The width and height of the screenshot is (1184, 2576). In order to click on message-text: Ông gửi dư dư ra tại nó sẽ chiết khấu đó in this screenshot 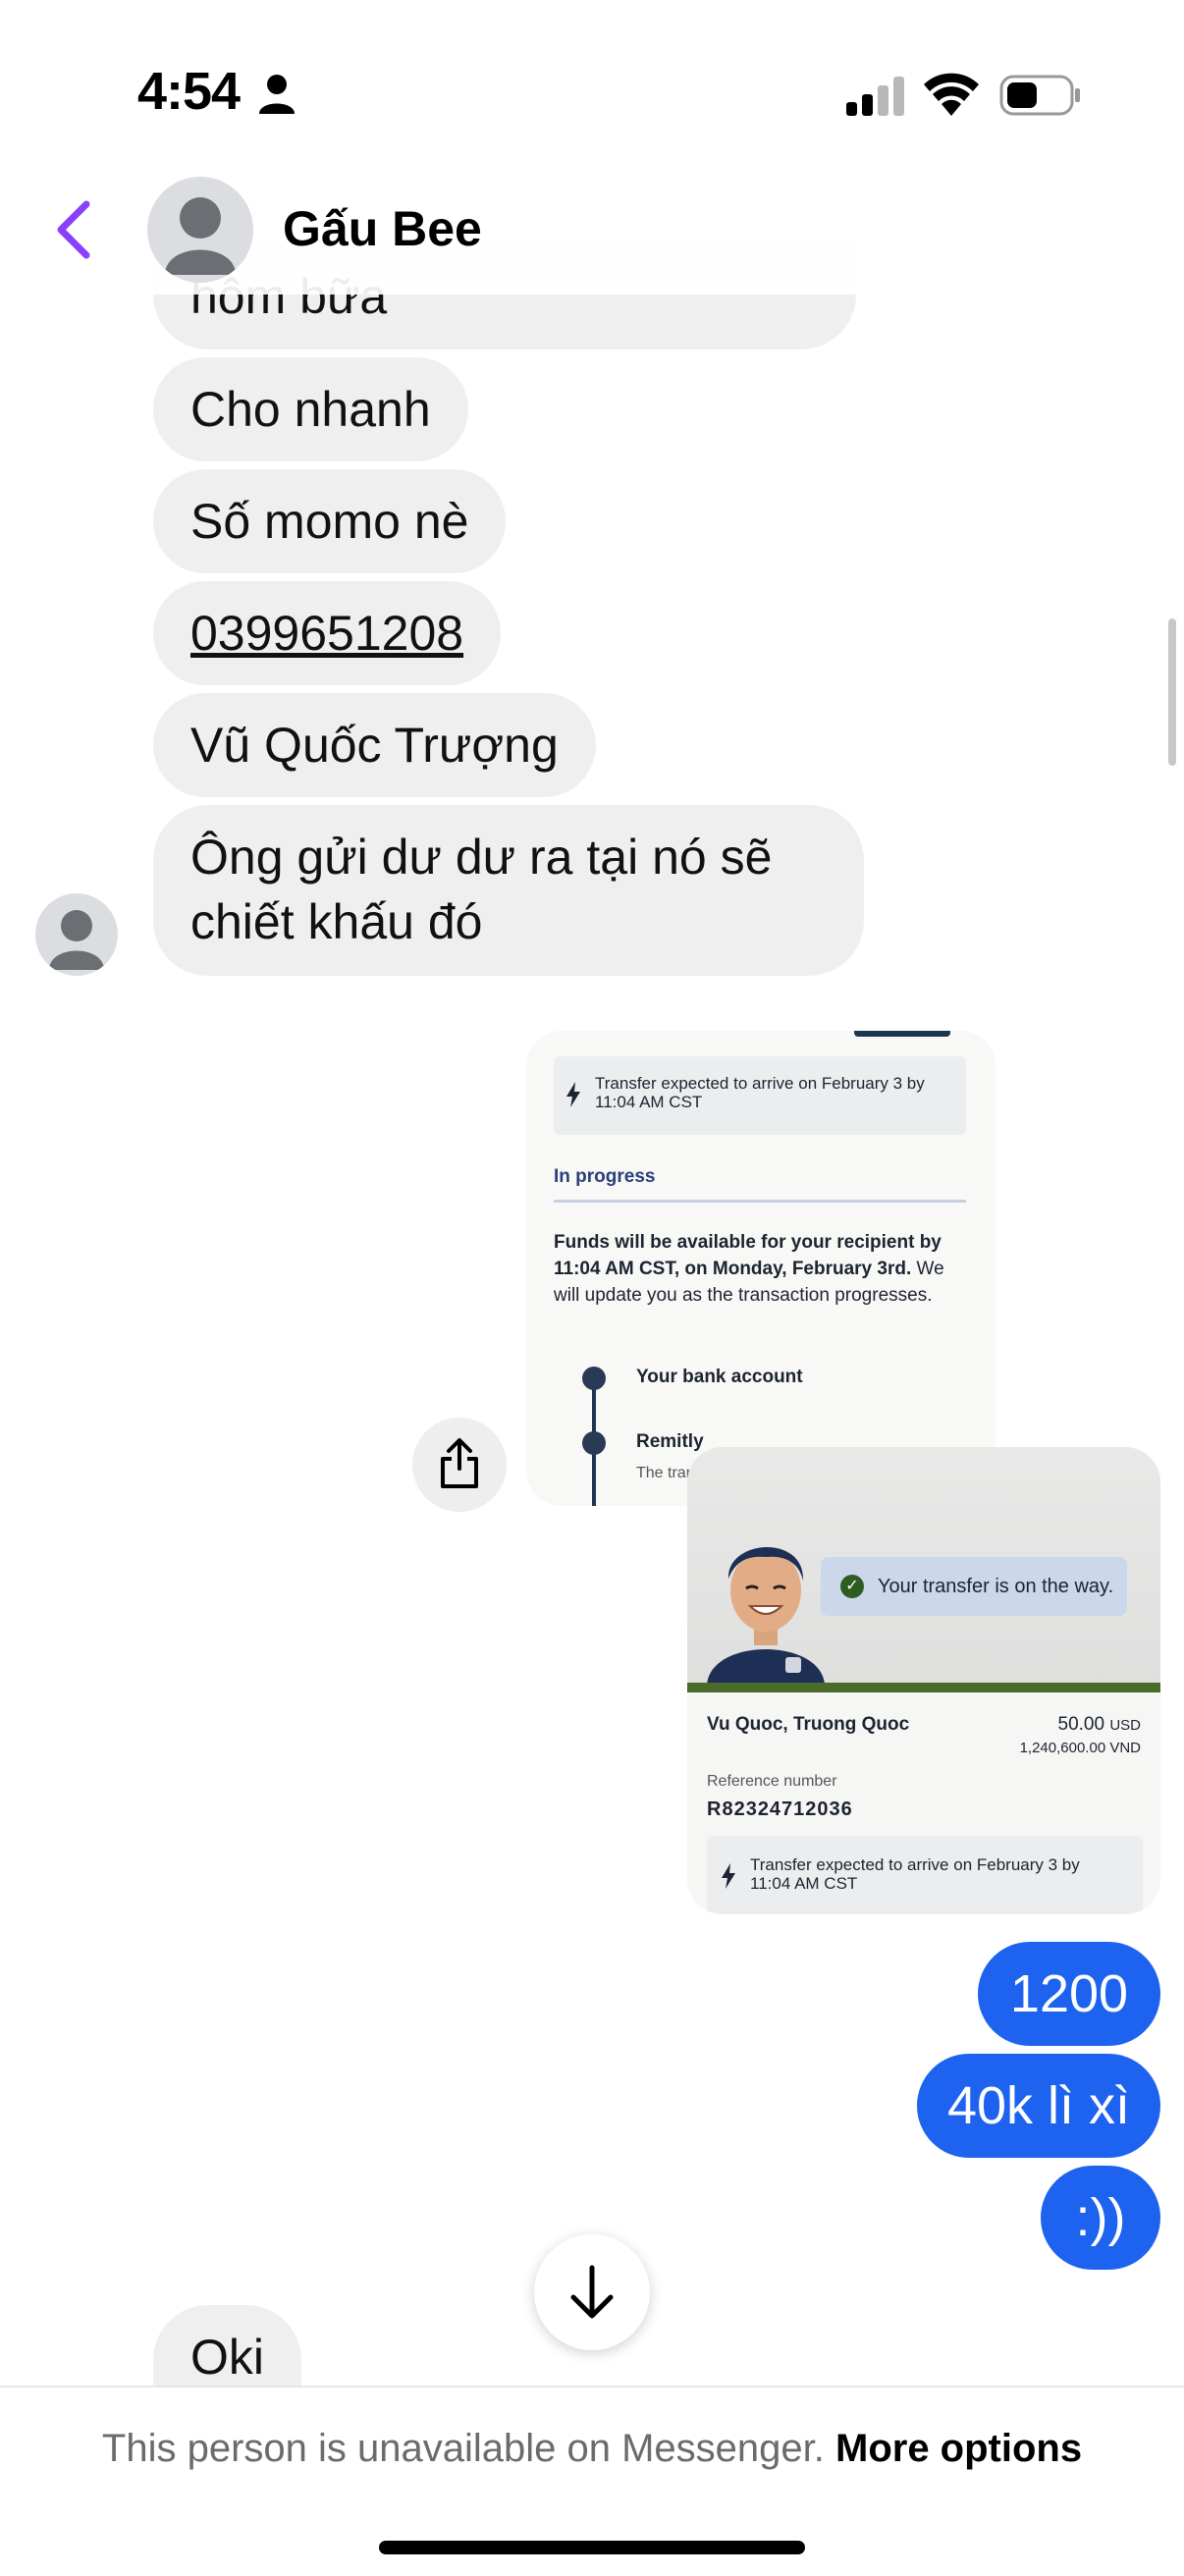, I will do `click(481, 889)`.